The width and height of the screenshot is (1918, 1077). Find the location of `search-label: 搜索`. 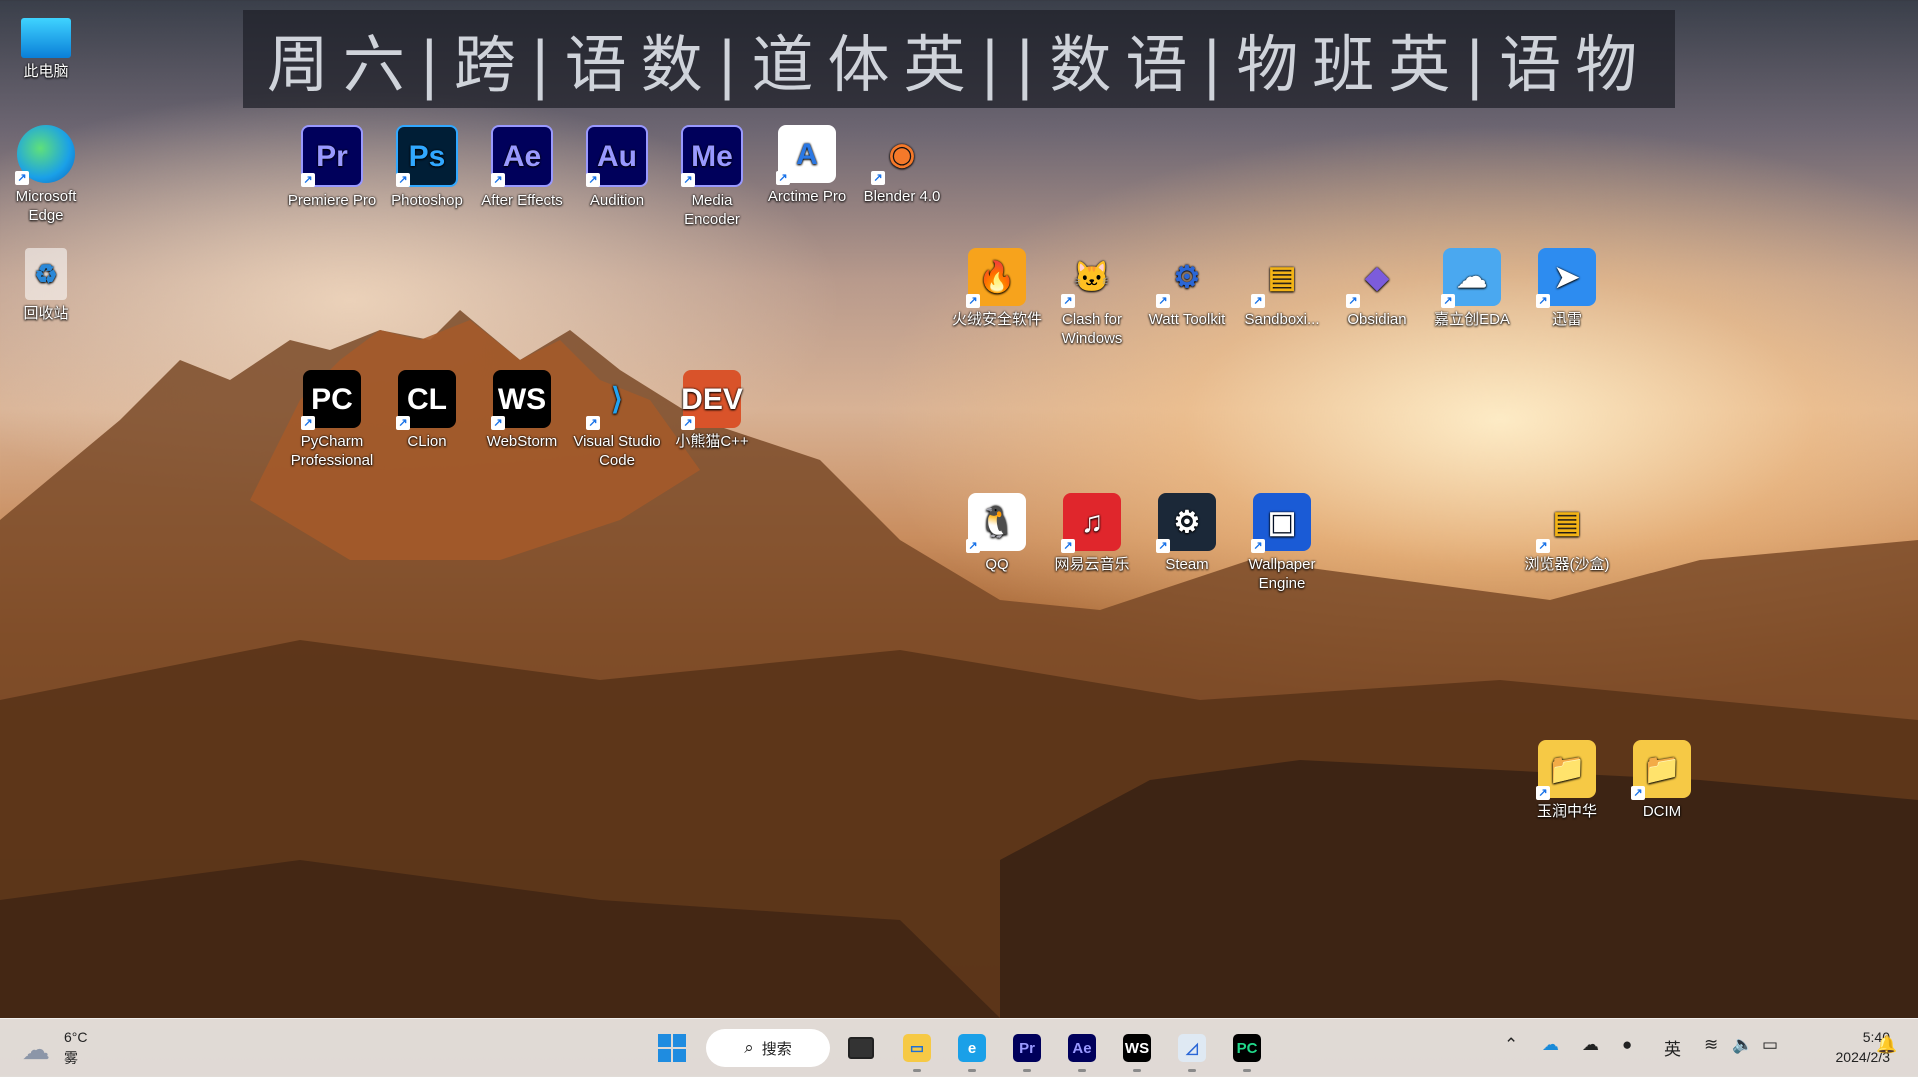

search-label: 搜索 is located at coordinates (776, 1048).